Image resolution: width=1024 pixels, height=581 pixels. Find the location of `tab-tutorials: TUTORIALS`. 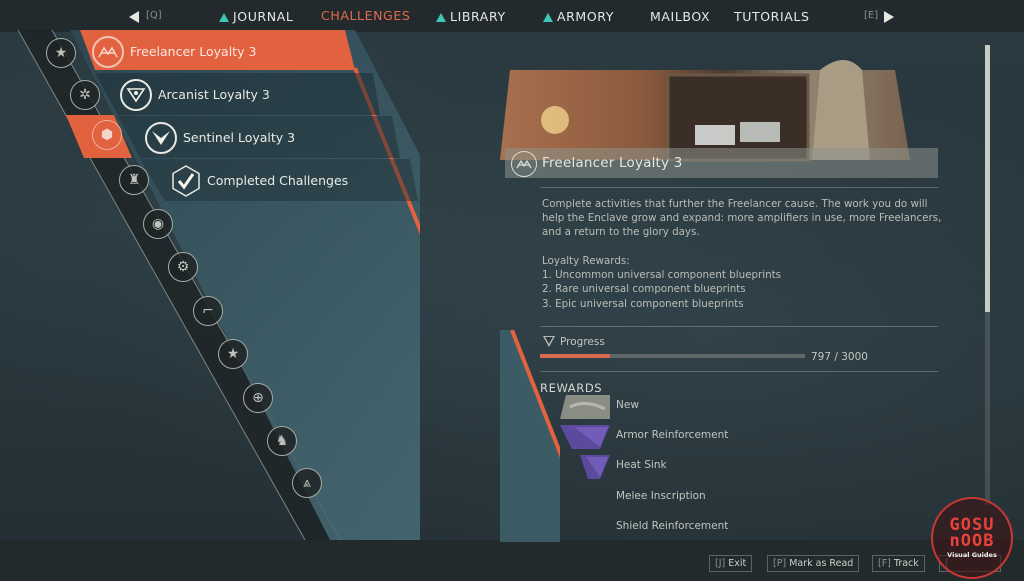

tab-tutorials: TUTORIALS is located at coordinates (771, 16).